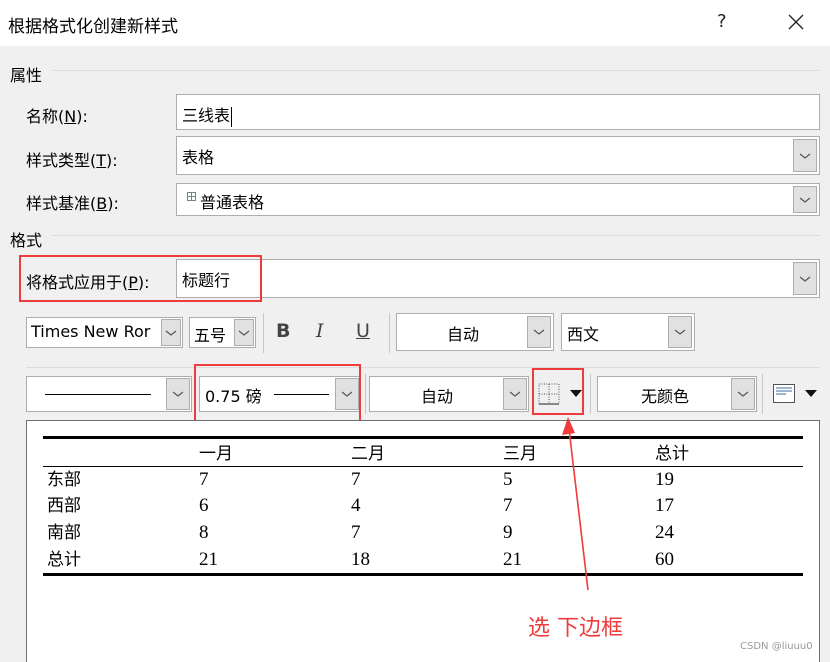 This screenshot has width=830, height=662. I want to click on font-select: Times New Ror, so click(104, 332).